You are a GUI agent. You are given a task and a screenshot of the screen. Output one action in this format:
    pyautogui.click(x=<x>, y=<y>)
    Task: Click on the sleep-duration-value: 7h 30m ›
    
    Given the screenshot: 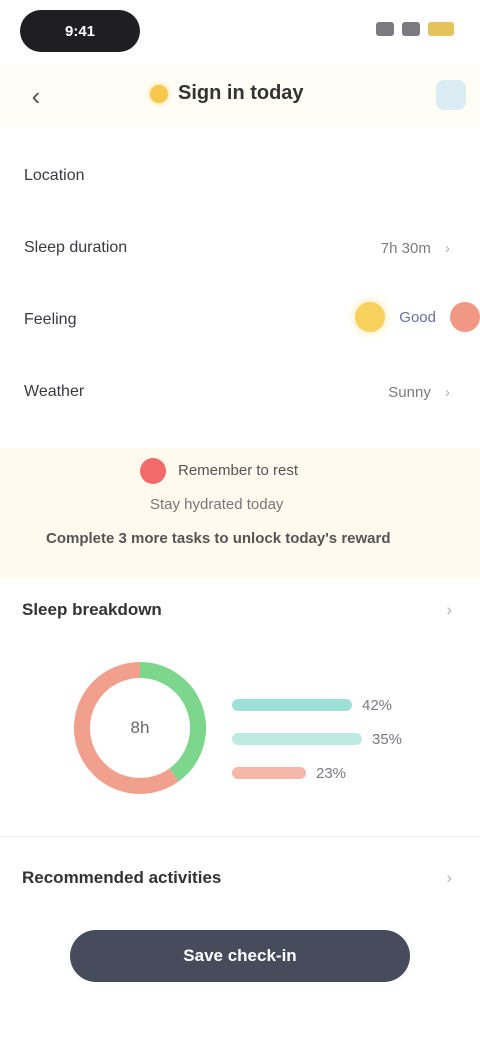 What is the action you would take?
    pyautogui.click(x=415, y=248)
    